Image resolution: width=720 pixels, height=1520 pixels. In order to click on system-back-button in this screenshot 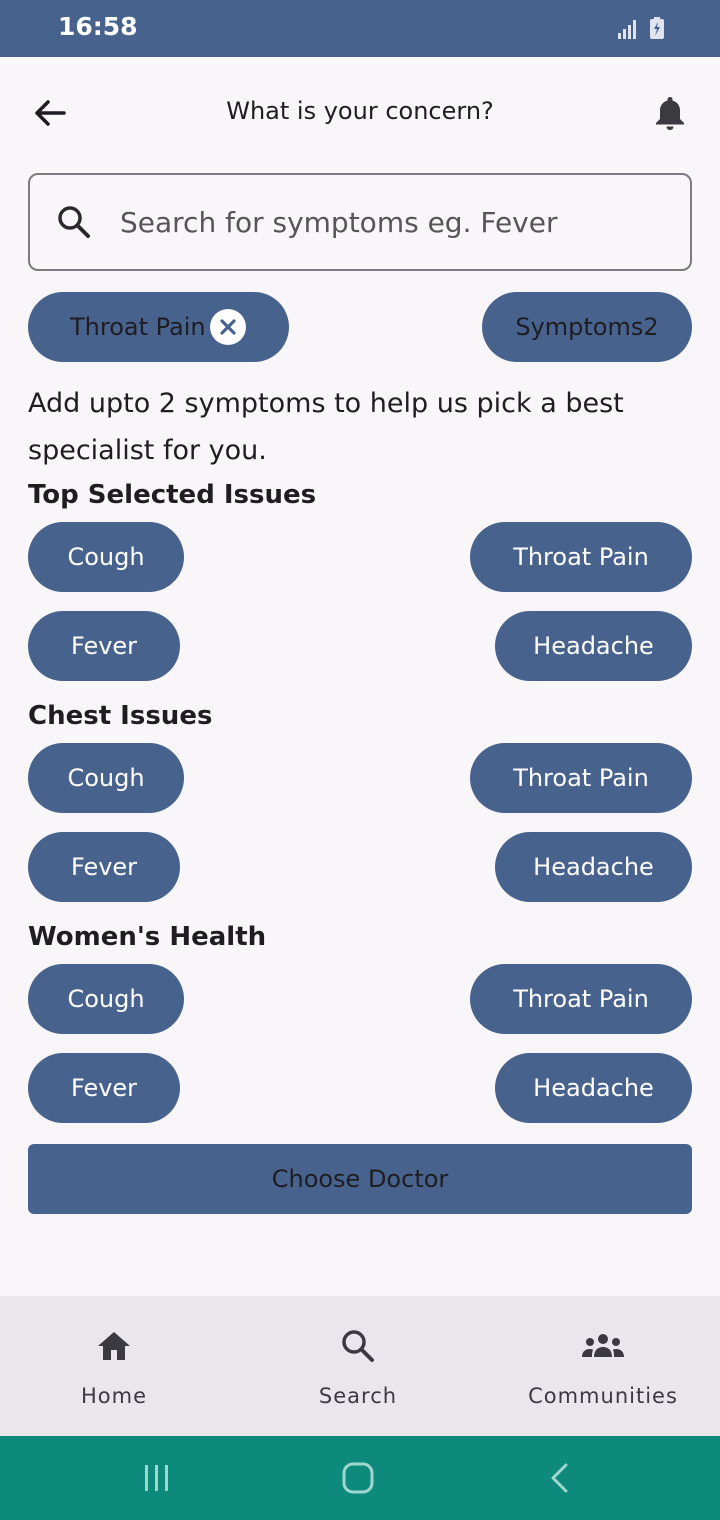, I will do `click(560, 1478)`.